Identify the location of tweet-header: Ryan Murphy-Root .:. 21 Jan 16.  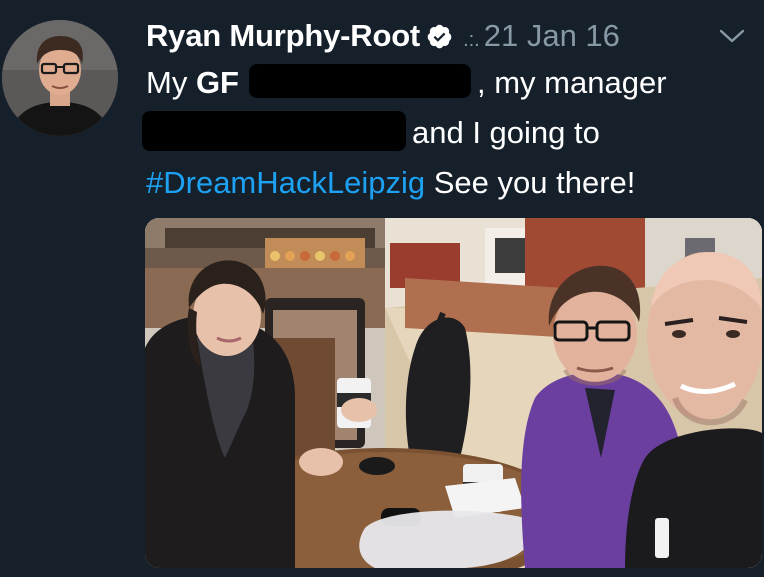
(451, 36).